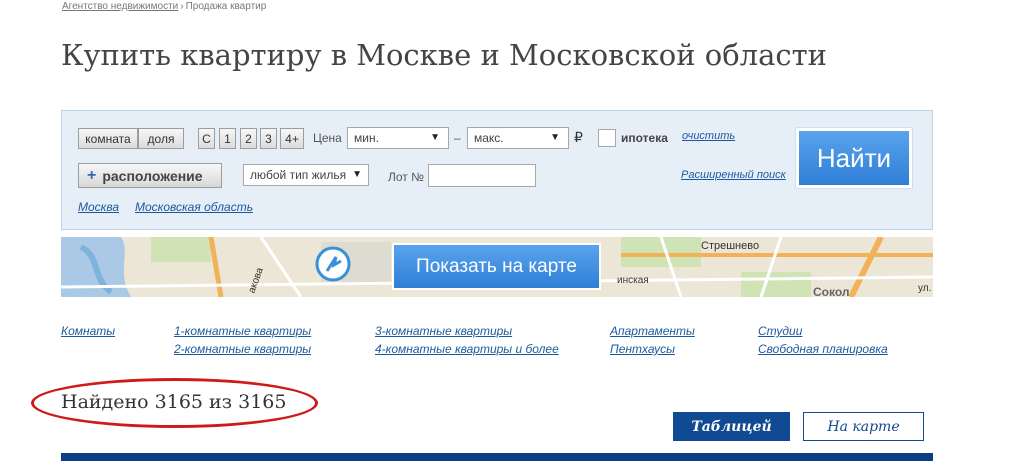 The image size is (1024, 461). I want to click on room-count-1-button: 1, so click(227, 138).